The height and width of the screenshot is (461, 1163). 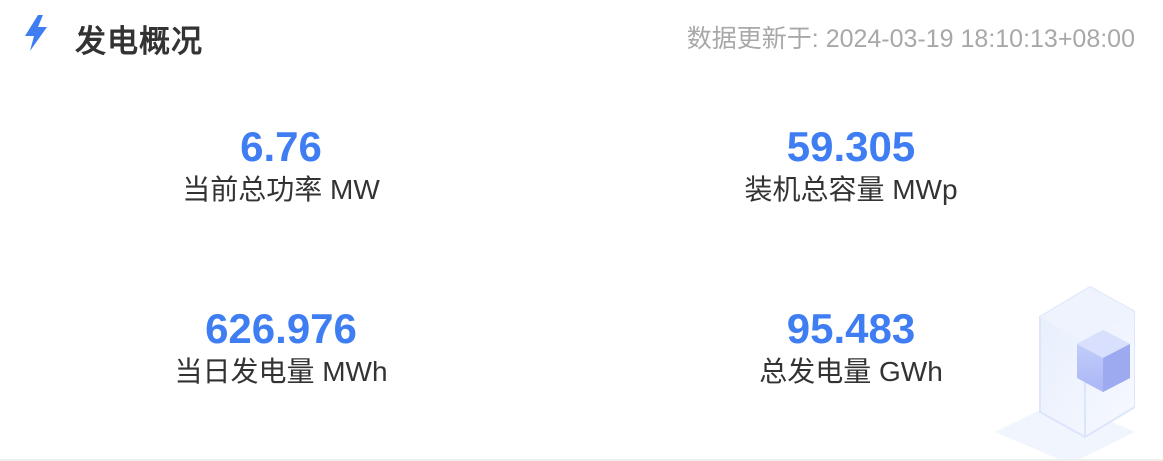 I want to click on stat-value: 626.976, so click(x=281, y=328).